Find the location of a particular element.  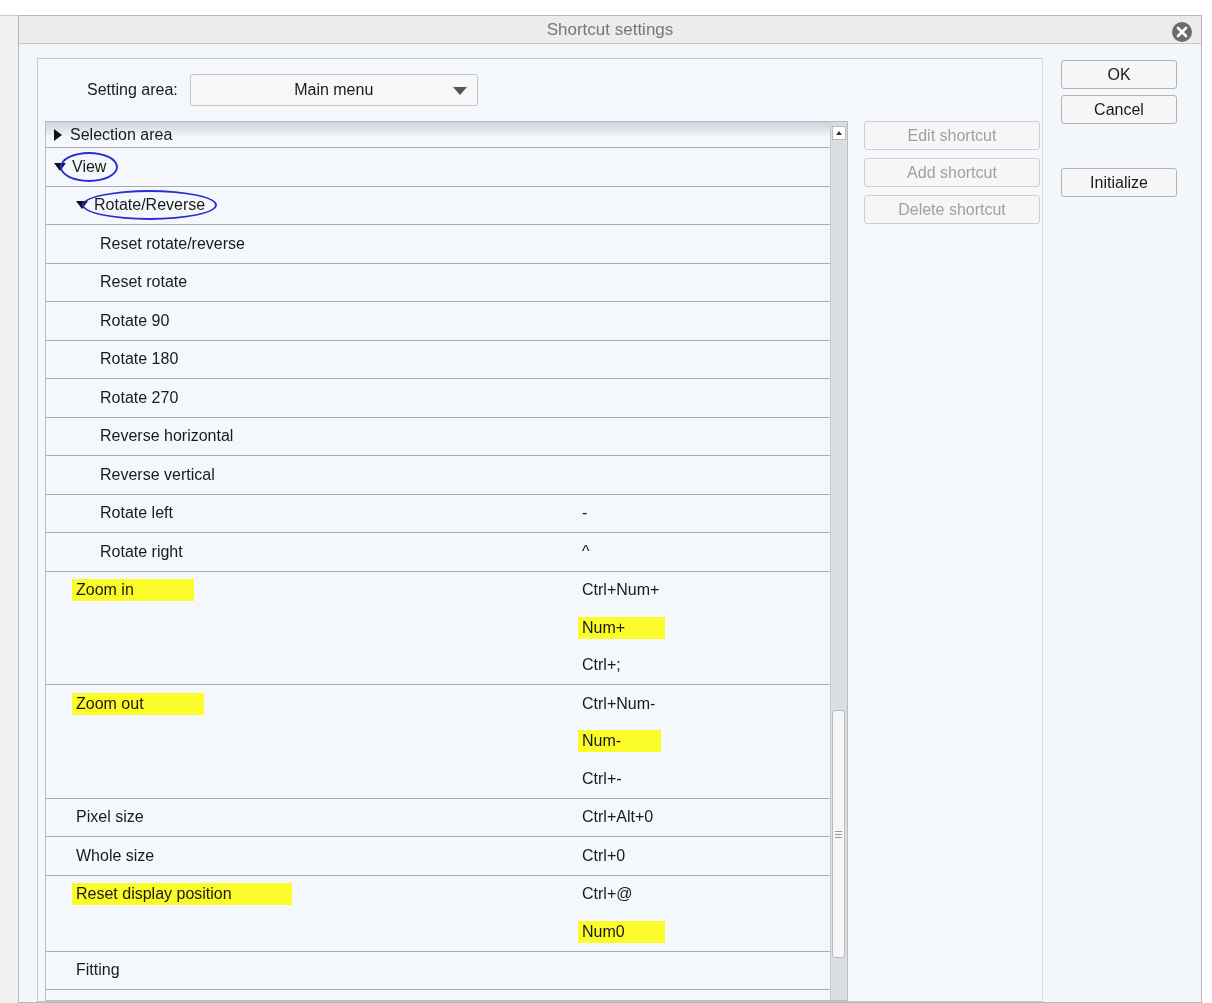

dialog-button: OK is located at coordinates (1119, 74).